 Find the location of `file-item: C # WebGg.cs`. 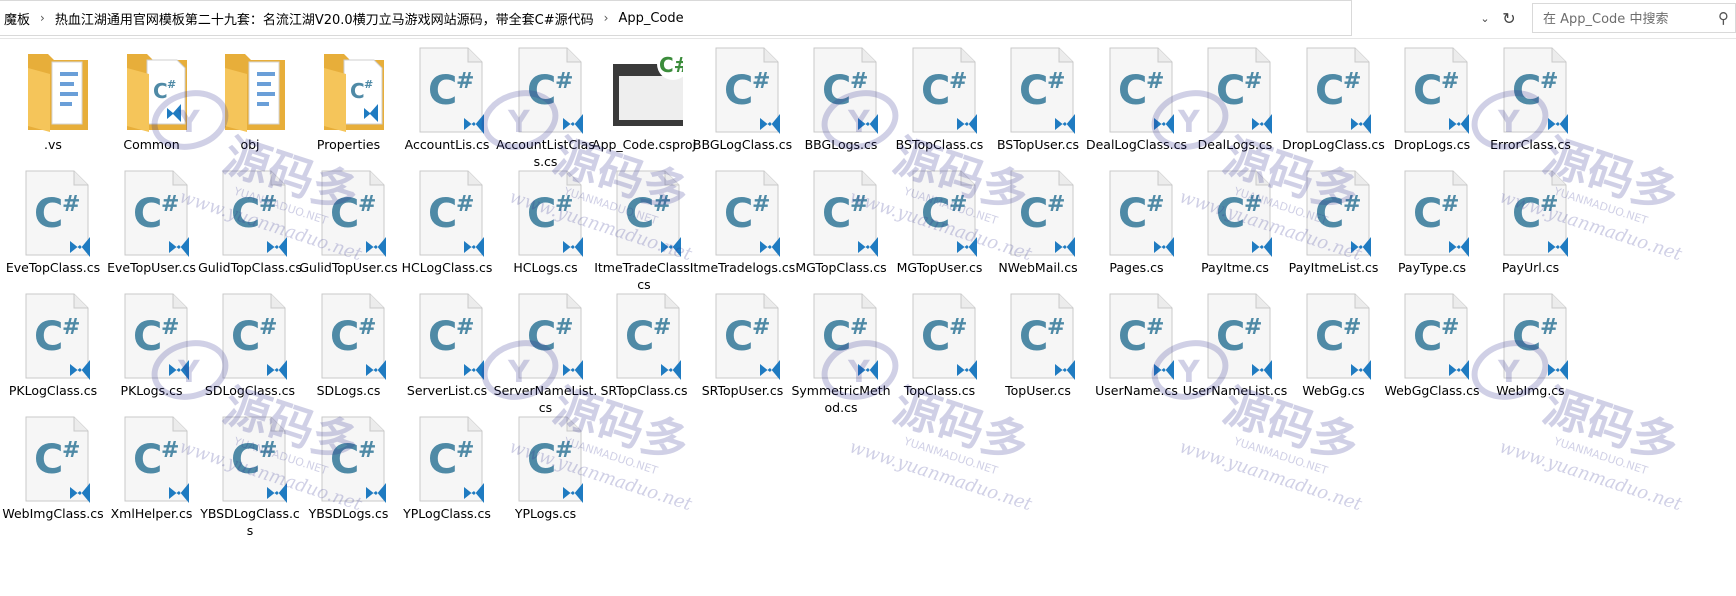

file-item: C # WebGg.cs is located at coordinates (1334, 351).